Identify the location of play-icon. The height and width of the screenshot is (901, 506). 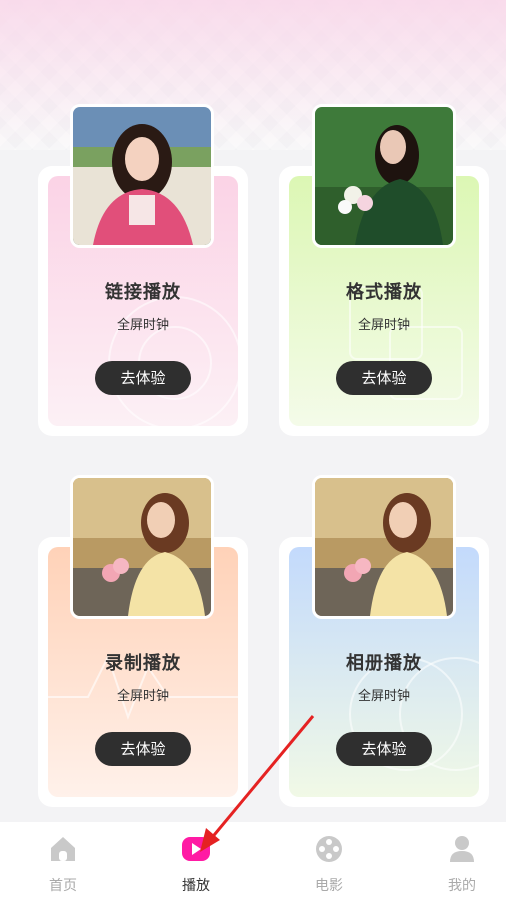
(196, 849).